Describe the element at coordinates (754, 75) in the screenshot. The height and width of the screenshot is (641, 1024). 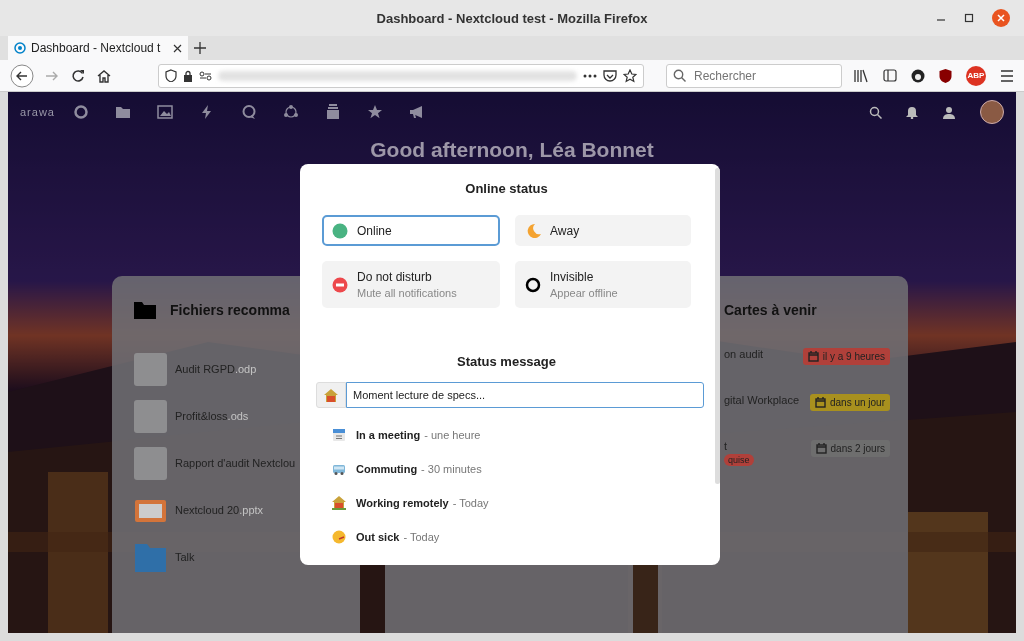
I see `search-field: Rechercher` at that location.